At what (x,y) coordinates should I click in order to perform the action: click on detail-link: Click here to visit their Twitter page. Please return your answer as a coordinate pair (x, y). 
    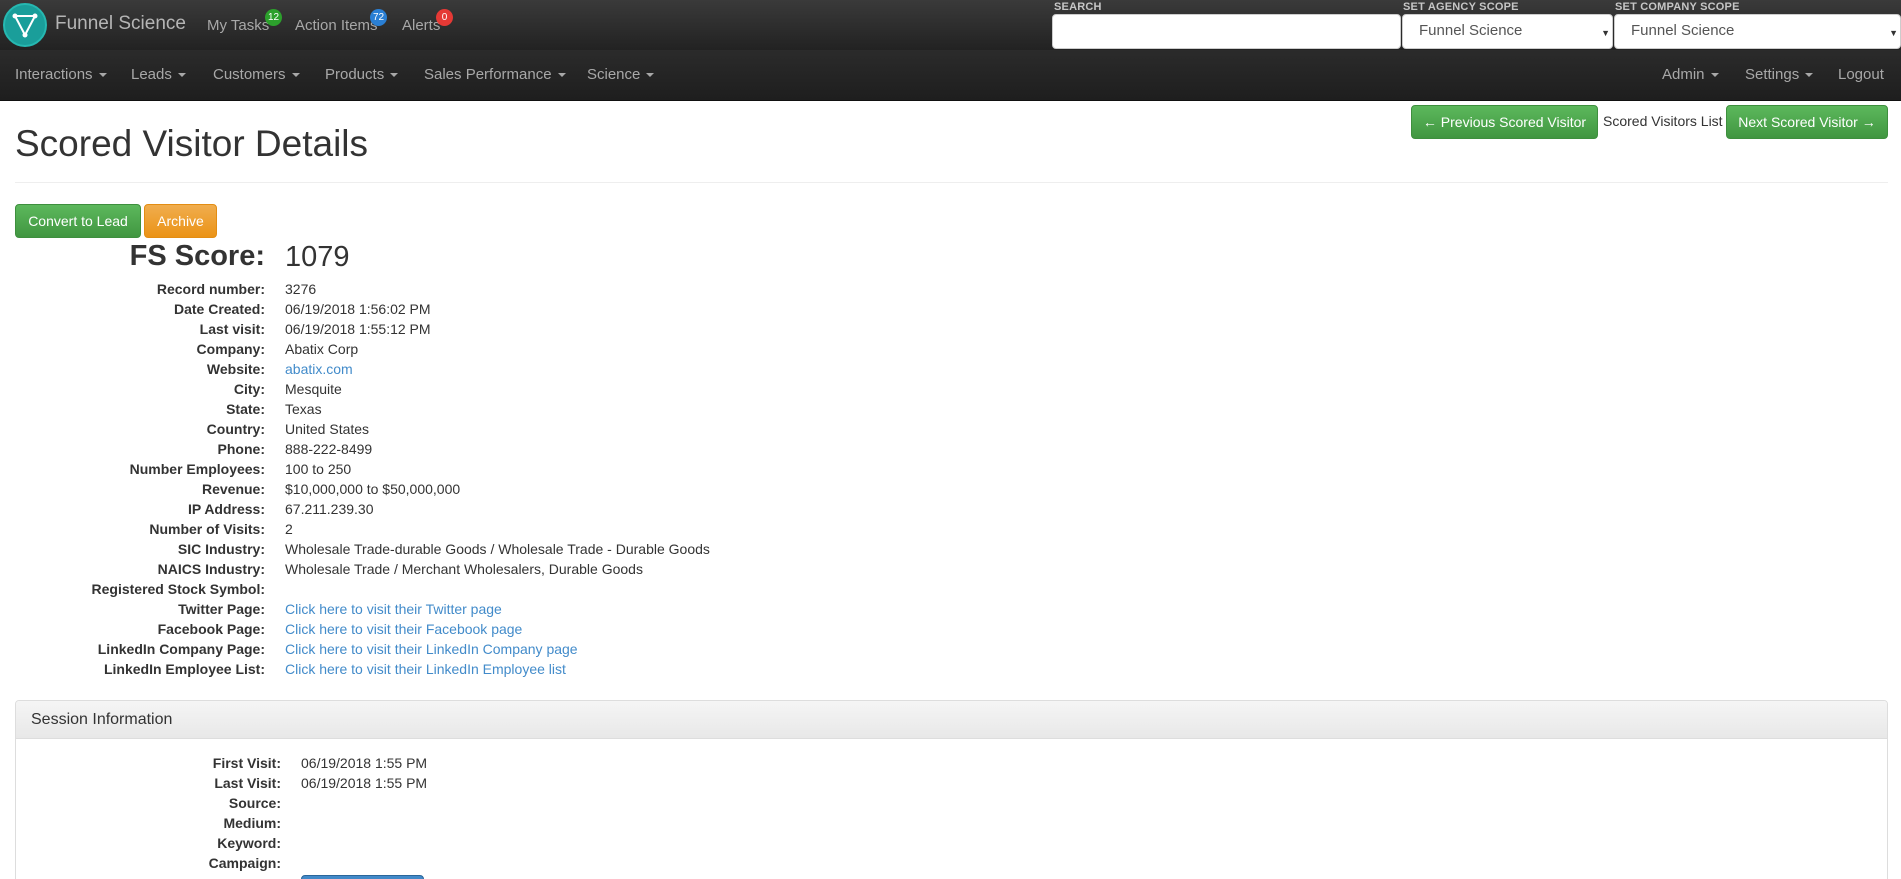
    Looking at the image, I should click on (393, 609).